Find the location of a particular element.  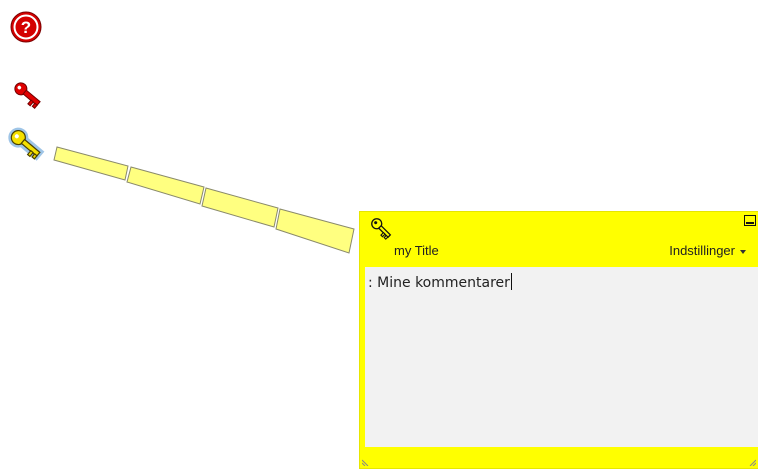

yellow-key-icon is located at coordinates (28, 146).